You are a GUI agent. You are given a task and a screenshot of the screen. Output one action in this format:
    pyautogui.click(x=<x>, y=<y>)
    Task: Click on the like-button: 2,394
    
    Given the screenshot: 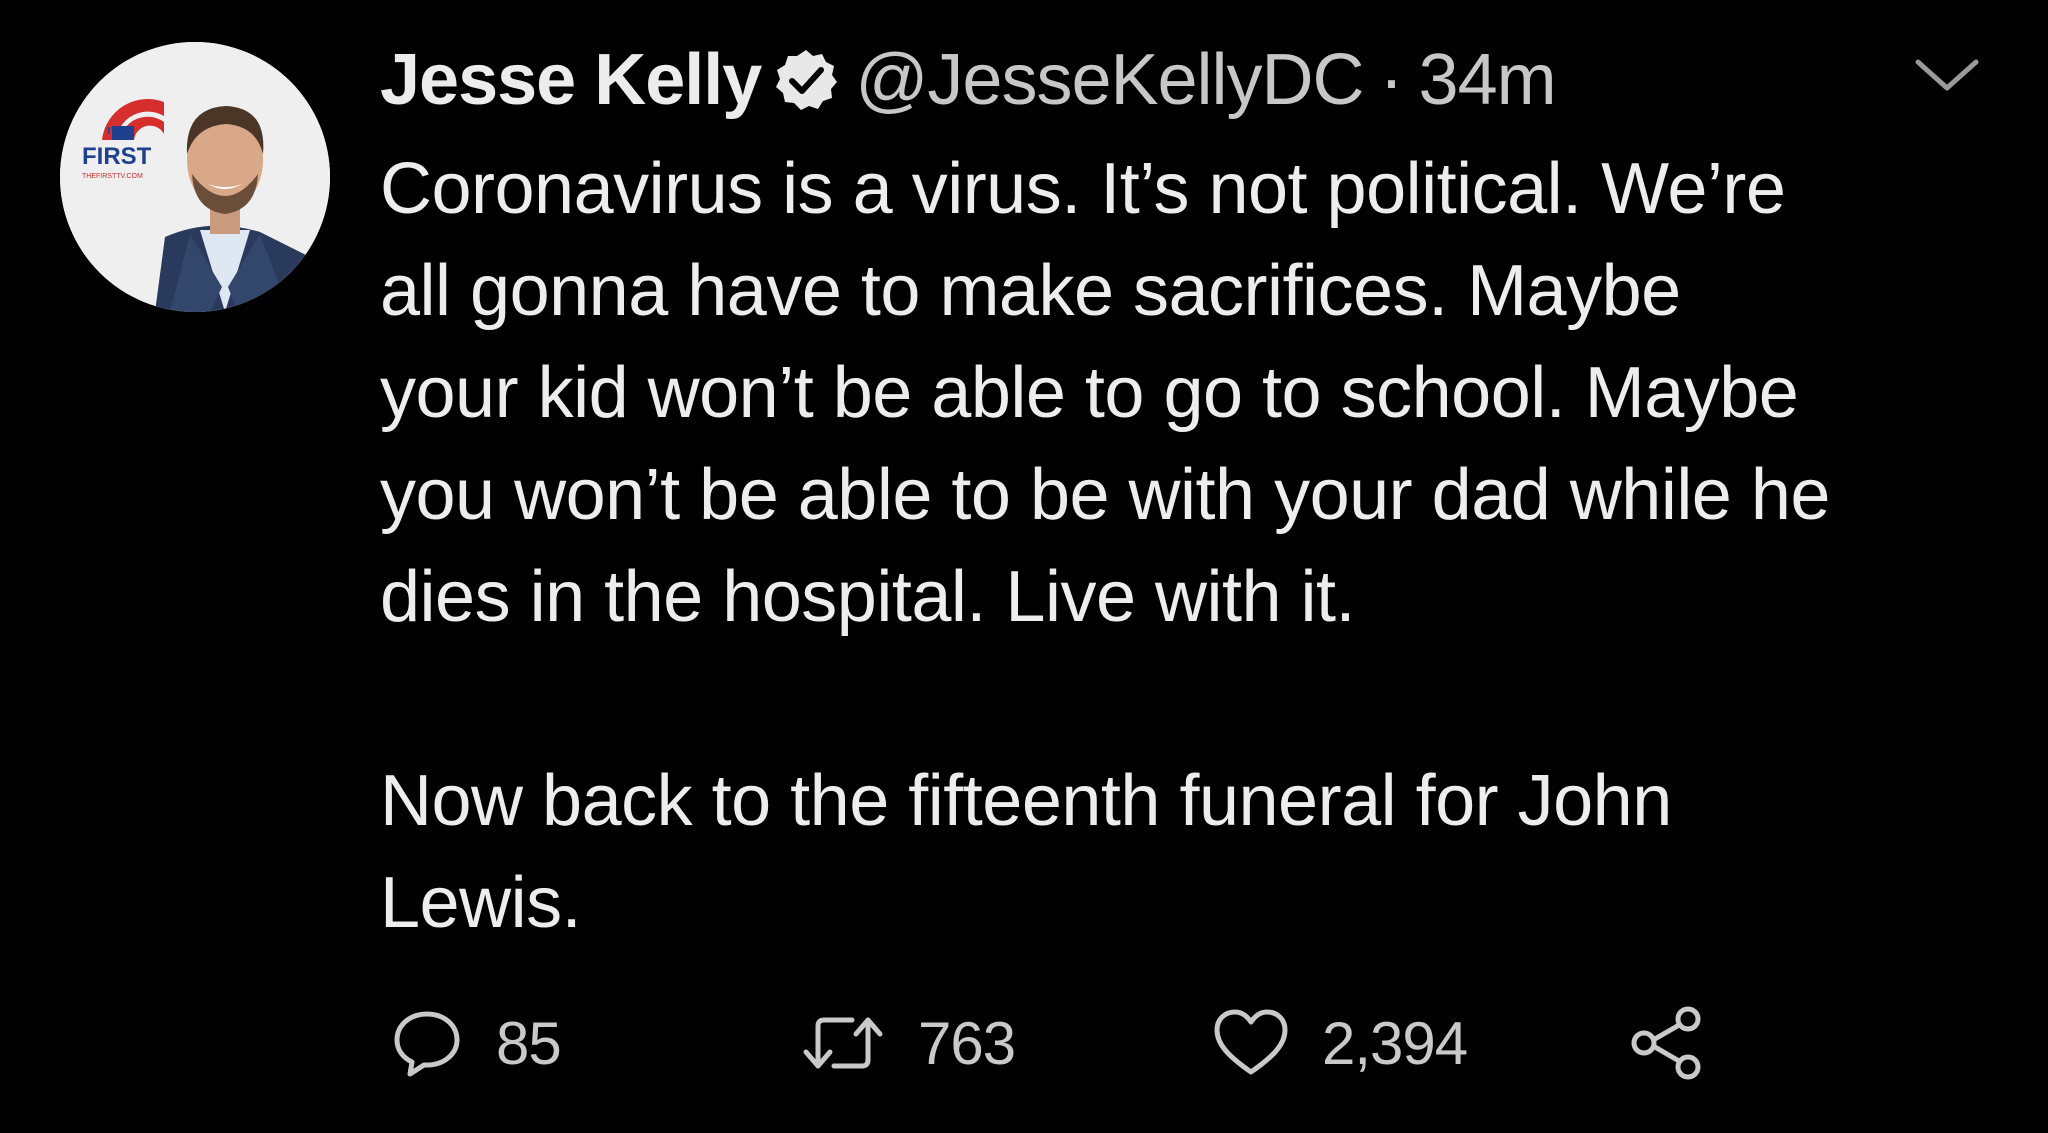 What is the action you would take?
    pyautogui.click(x=1340, y=1043)
    